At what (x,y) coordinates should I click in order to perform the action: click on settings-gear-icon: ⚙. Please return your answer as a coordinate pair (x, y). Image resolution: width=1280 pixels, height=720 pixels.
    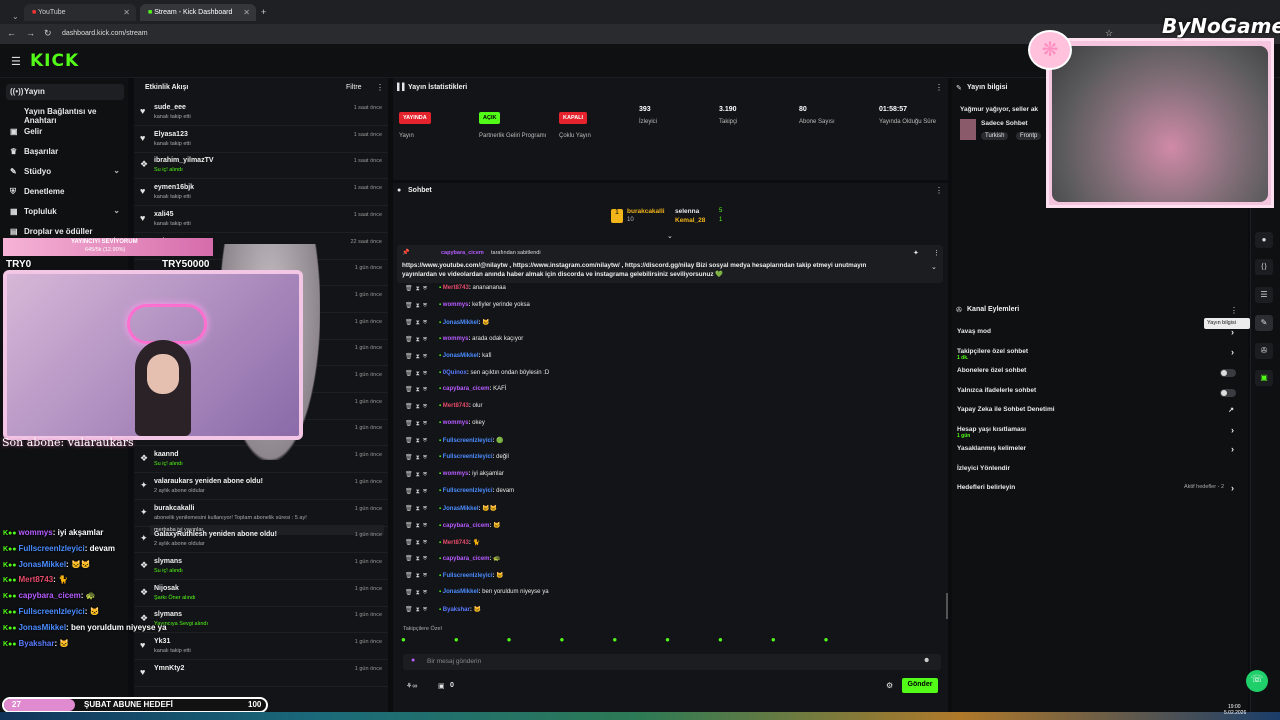
    Looking at the image, I should click on (889, 685).